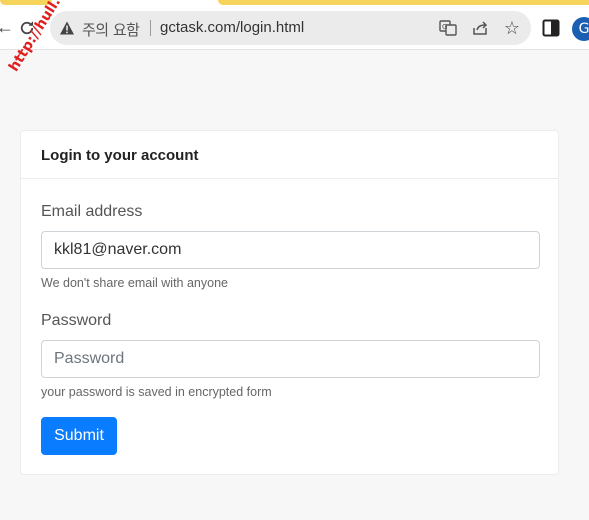 This screenshot has height=520, width=589. I want to click on translate-icon: G, so click(448, 28).